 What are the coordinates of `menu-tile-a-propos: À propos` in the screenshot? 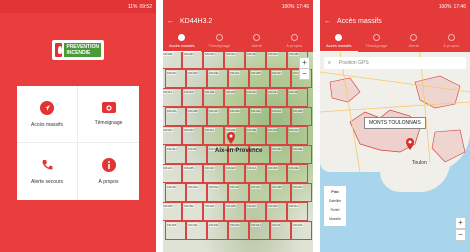 It's located at (108, 171).